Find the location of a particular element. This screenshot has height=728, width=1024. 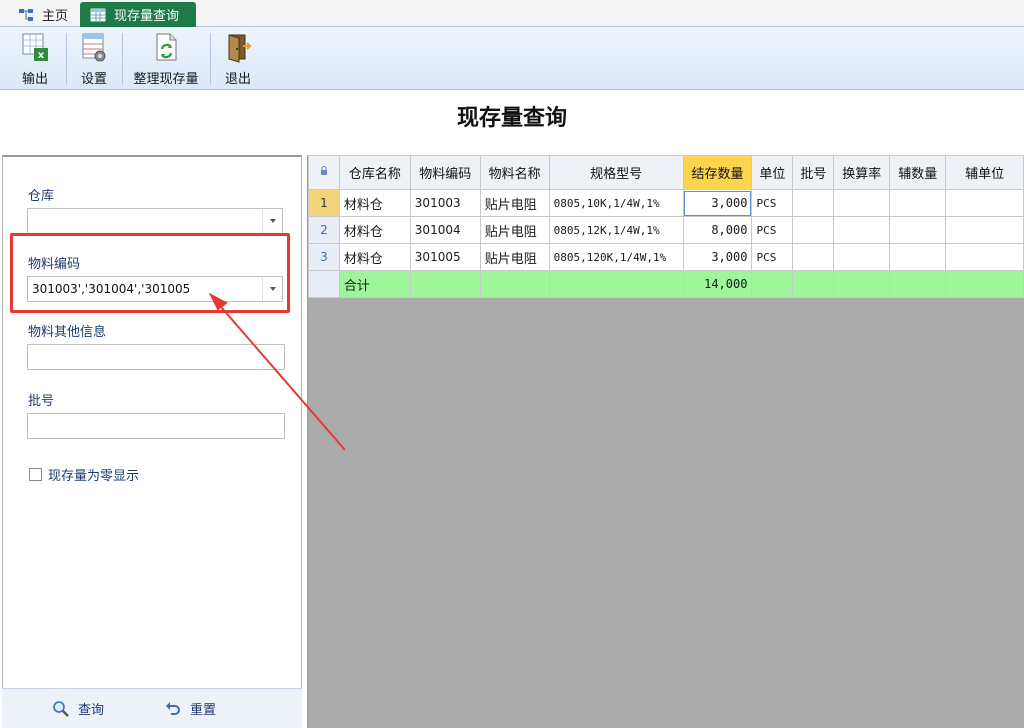

annotation-highlight-box is located at coordinates (150, 273).